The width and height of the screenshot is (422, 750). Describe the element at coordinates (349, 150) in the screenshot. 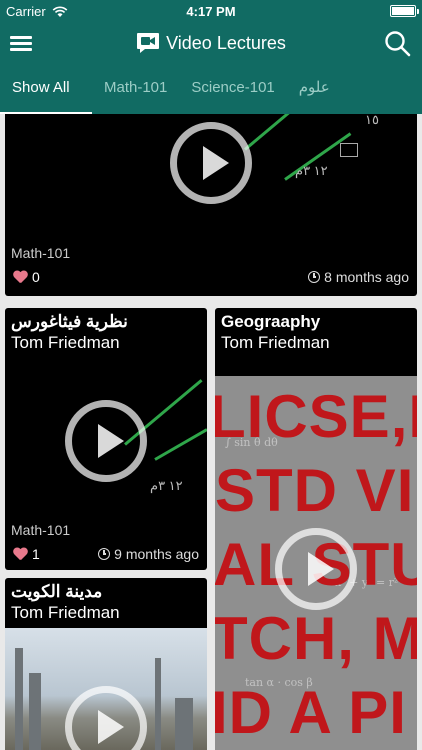

I see `chalk-box` at that location.